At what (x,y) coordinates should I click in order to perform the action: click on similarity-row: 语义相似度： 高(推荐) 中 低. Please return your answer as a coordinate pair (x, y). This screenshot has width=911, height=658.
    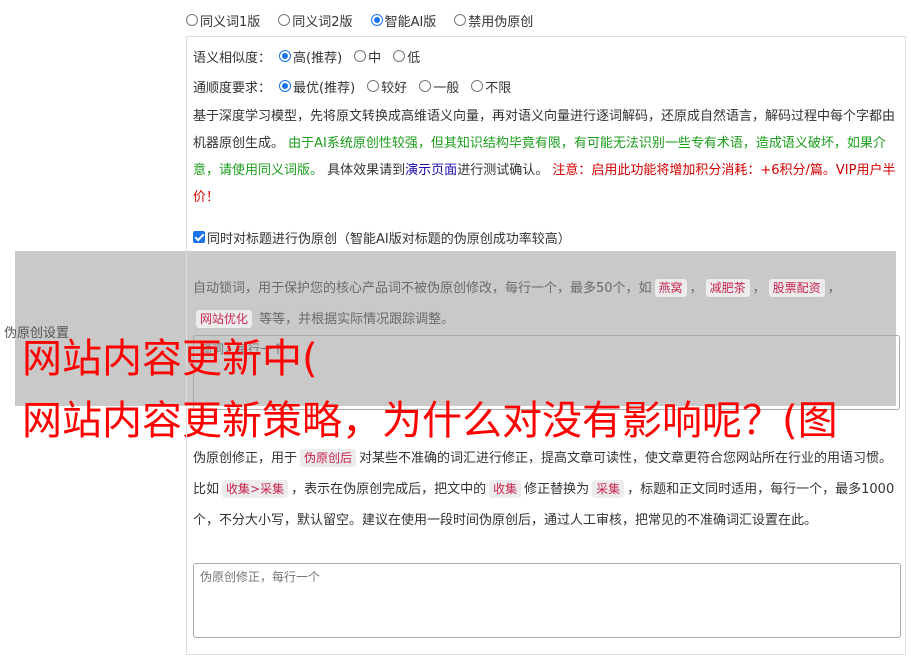
    Looking at the image, I should click on (306, 56).